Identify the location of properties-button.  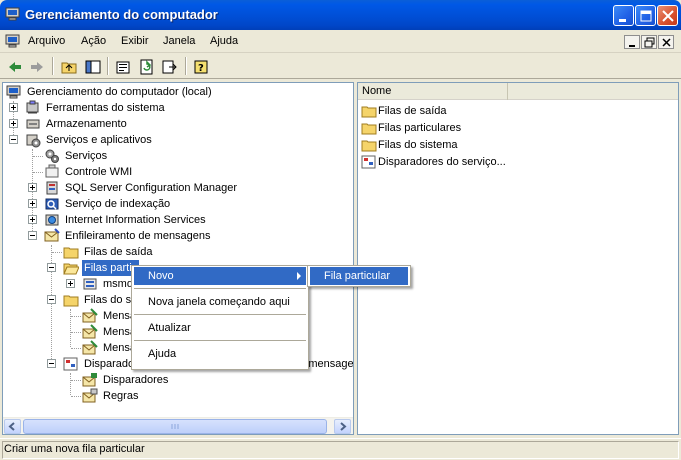
(123, 66).